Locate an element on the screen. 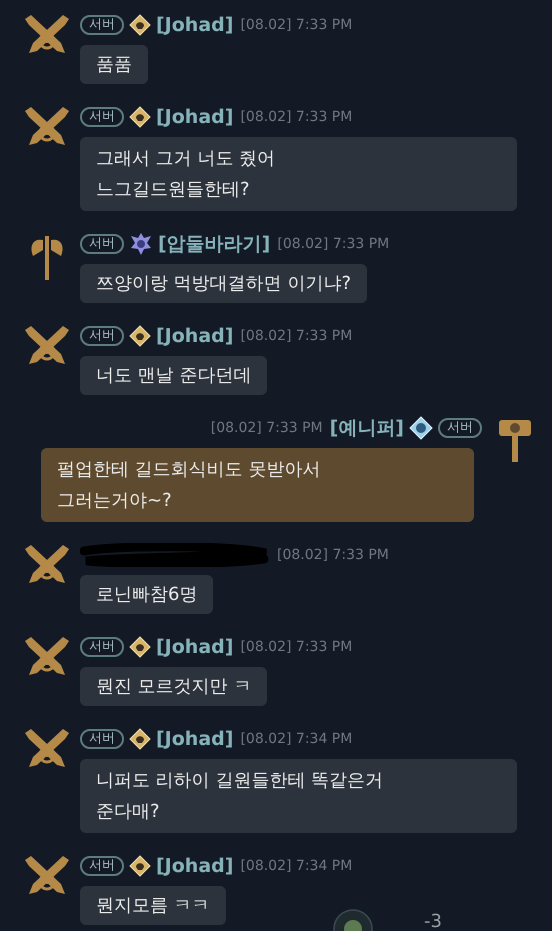 This screenshot has width=552, height=931. message-bubble: 니퍼도 리하이 길원들한테 똑같은거 준다매? is located at coordinates (298, 796).